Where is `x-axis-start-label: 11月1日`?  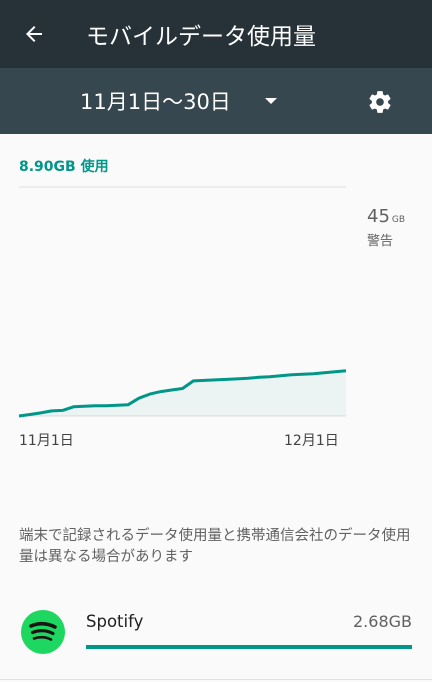 x-axis-start-label: 11月1日 is located at coordinates (46, 441).